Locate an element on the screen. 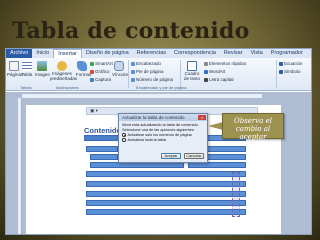  encabezado-button: Encabezado is located at coordinates (146, 63).